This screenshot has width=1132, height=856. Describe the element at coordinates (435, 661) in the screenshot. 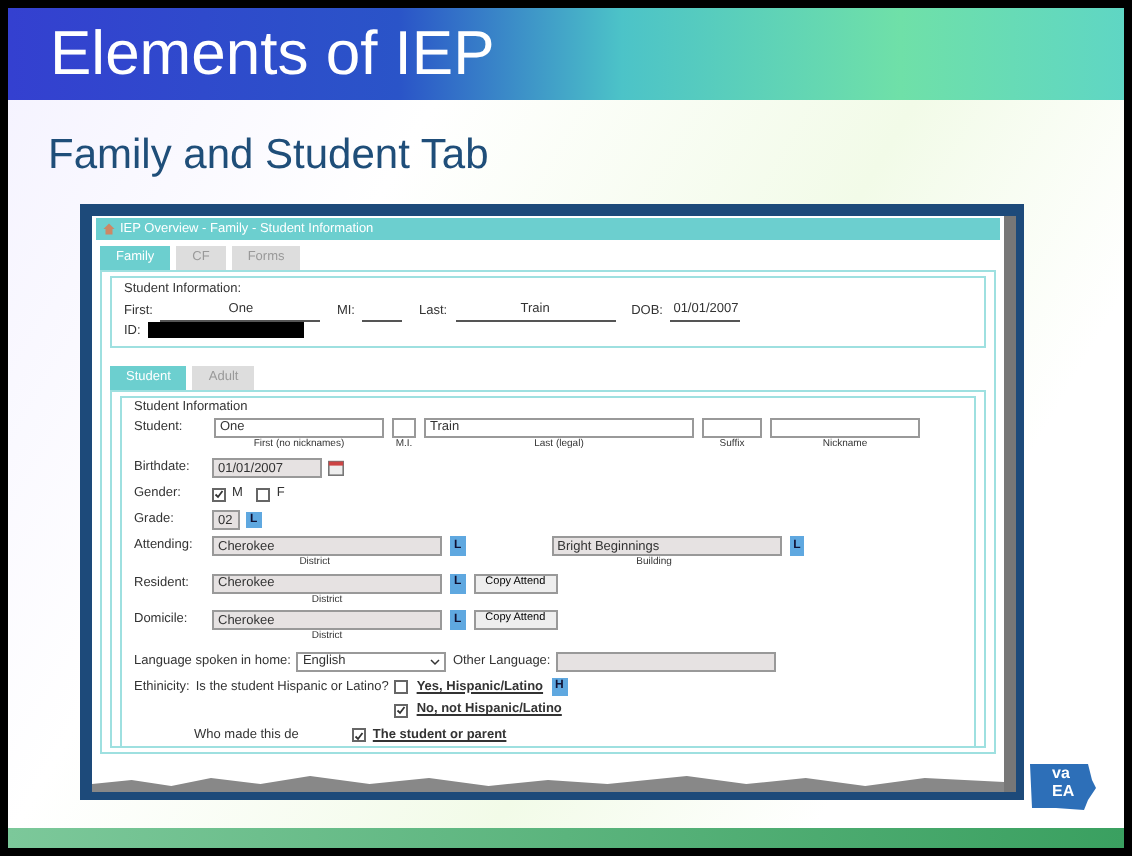

I see `caret-icon` at that location.